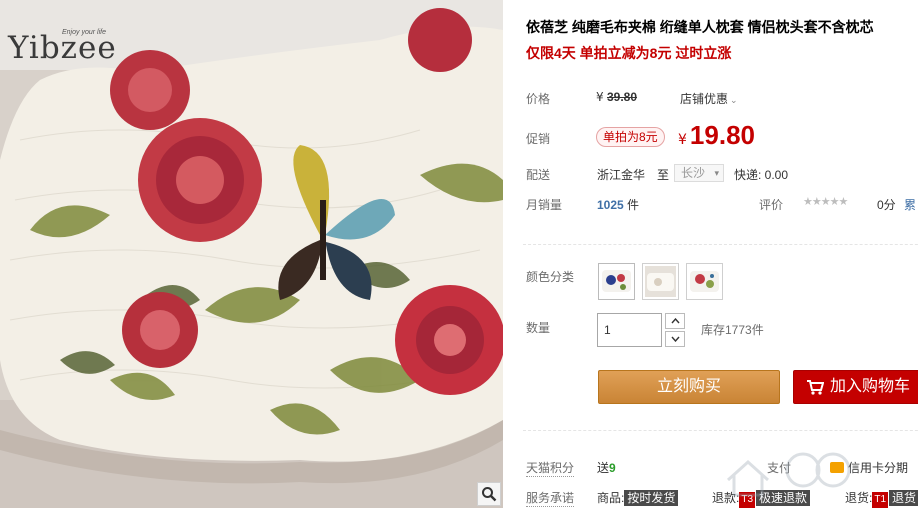 This screenshot has height=508, width=918. I want to click on watermark-graphic, so click(788, 474).